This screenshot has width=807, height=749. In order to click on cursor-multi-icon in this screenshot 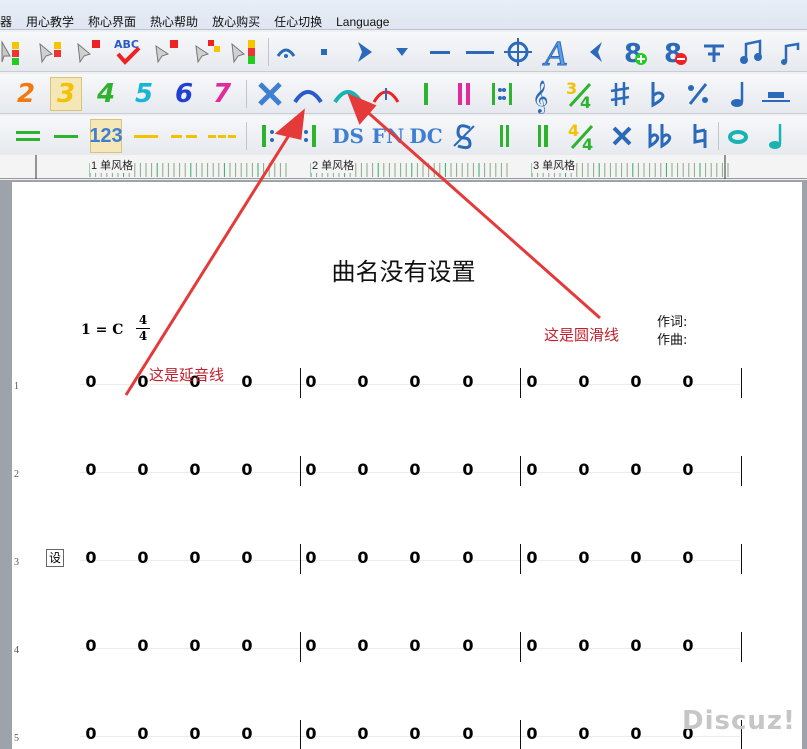, I will do `click(206, 52)`.